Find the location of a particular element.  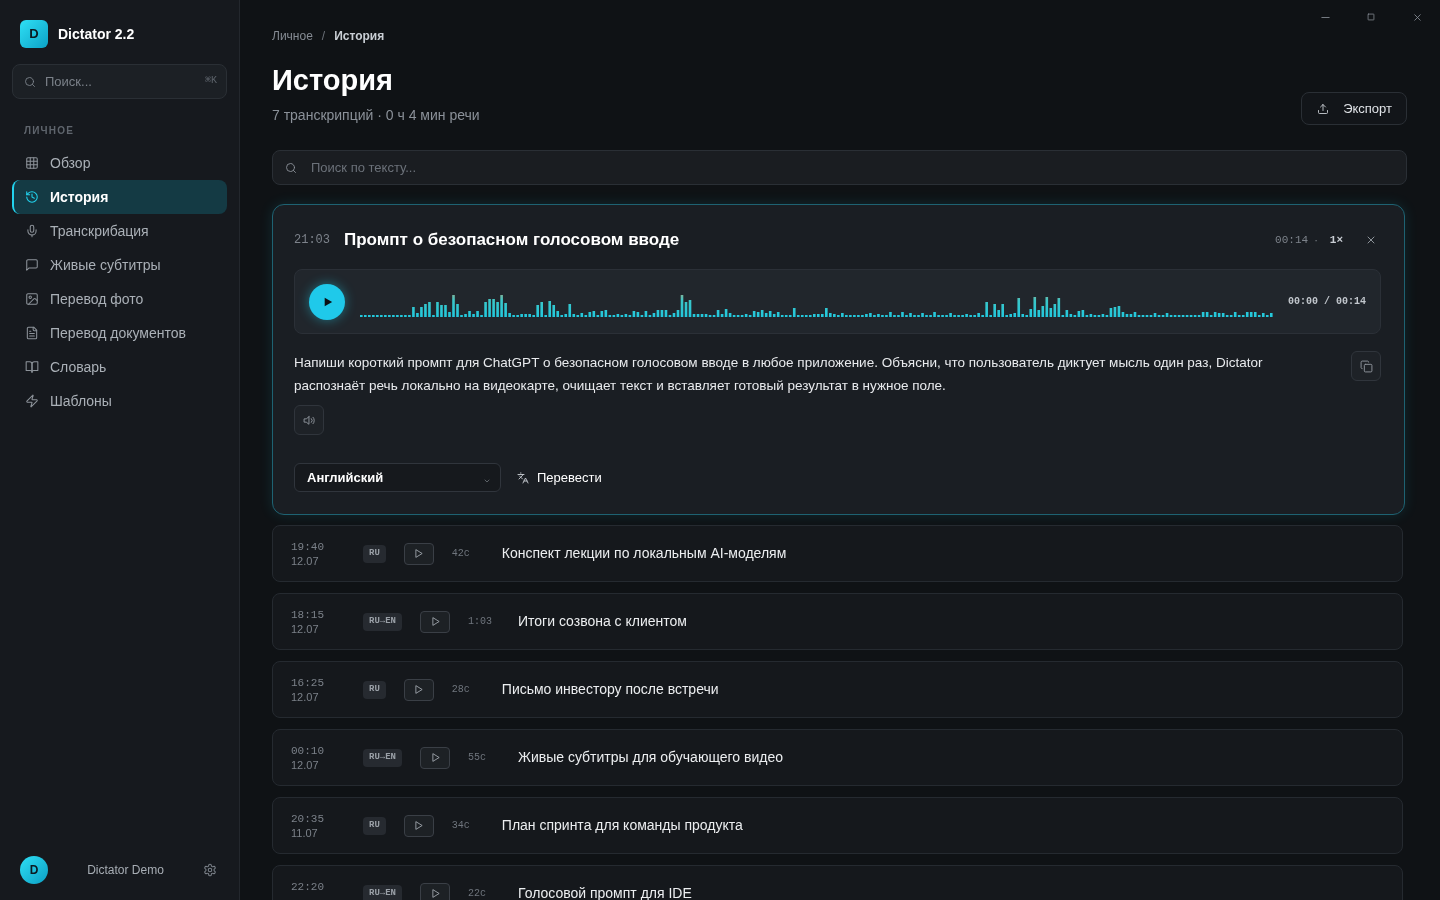

breadcrumb-link: Личное is located at coordinates (292, 36).